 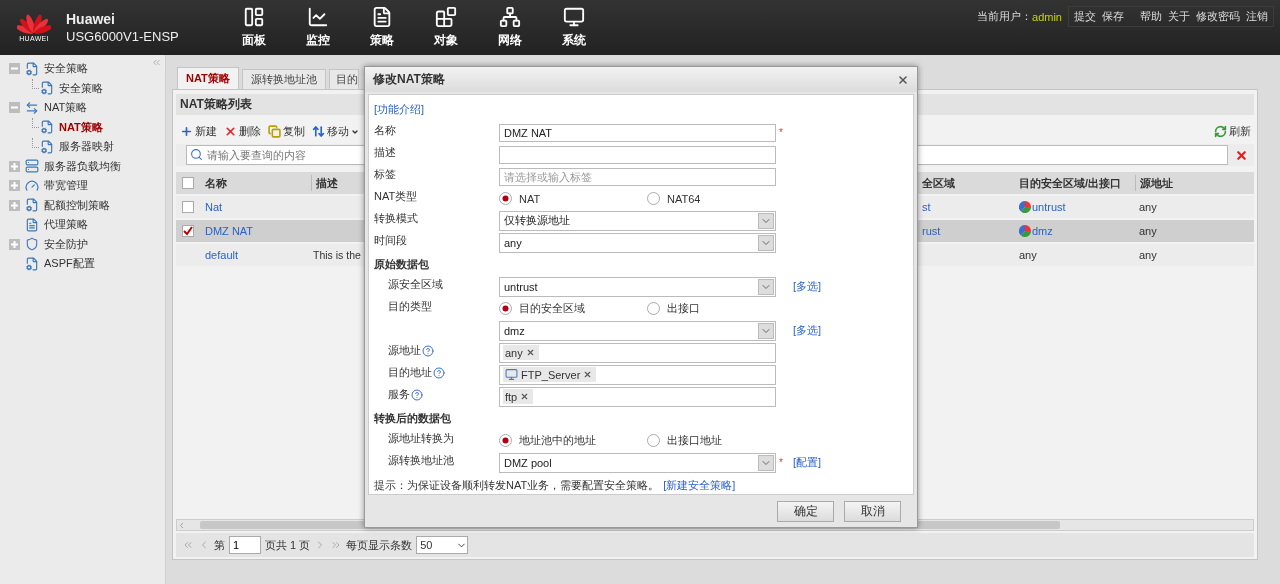 I want to click on page-label: 第, so click(x=219, y=545).